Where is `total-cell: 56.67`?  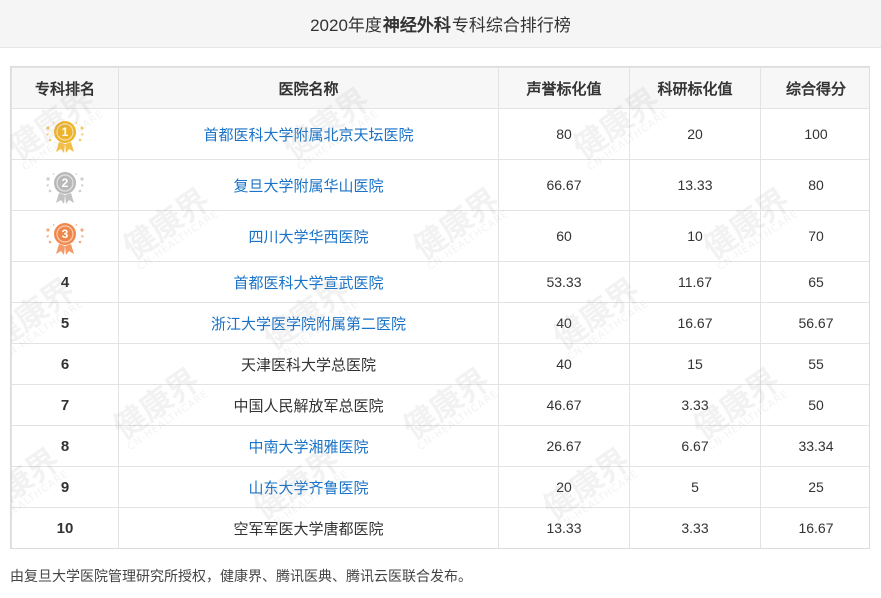 total-cell: 56.67 is located at coordinates (814, 323).